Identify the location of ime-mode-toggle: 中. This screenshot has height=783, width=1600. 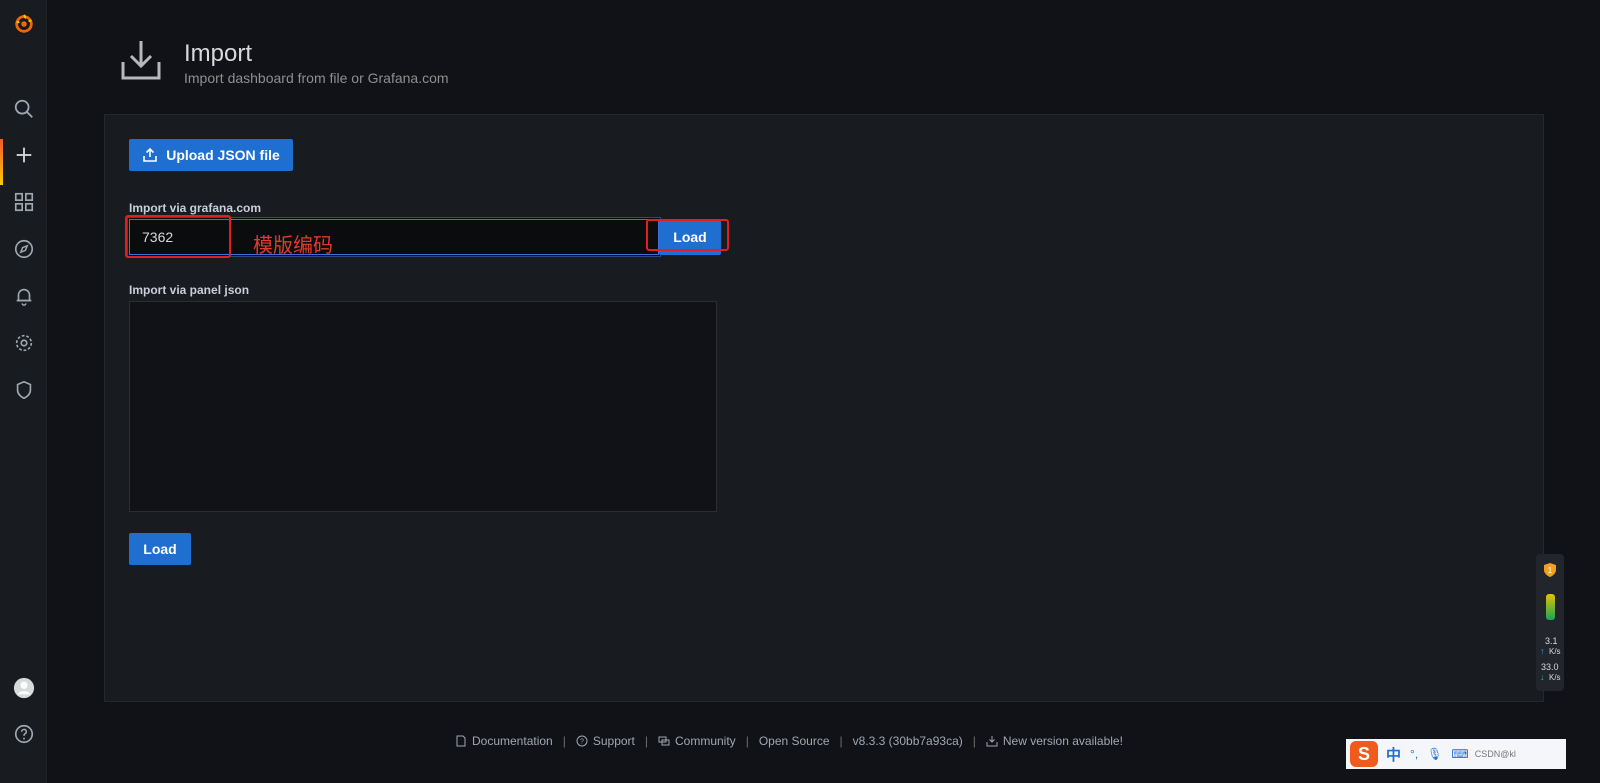
(1393, 754).